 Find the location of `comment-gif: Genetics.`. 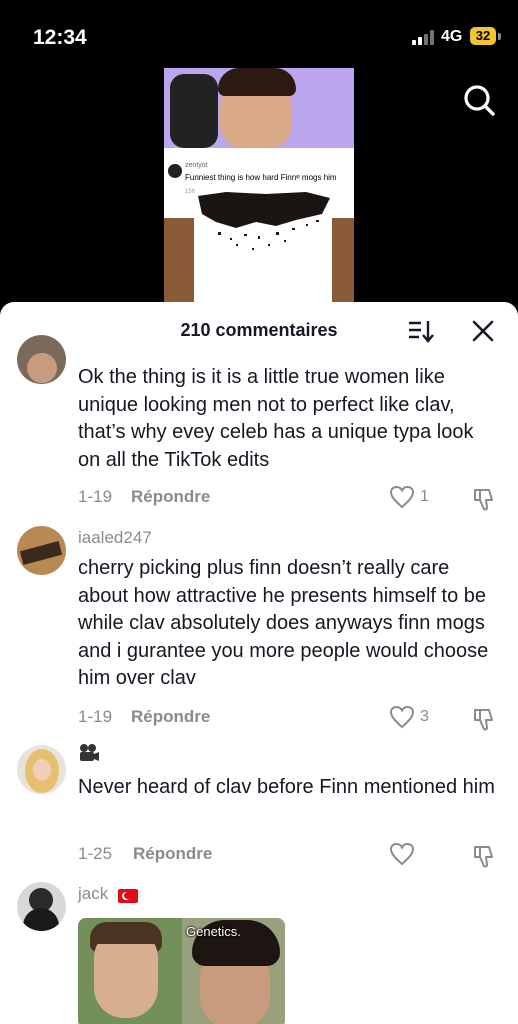

comment-gif: Genetics. is located at coordinates (181, 971).